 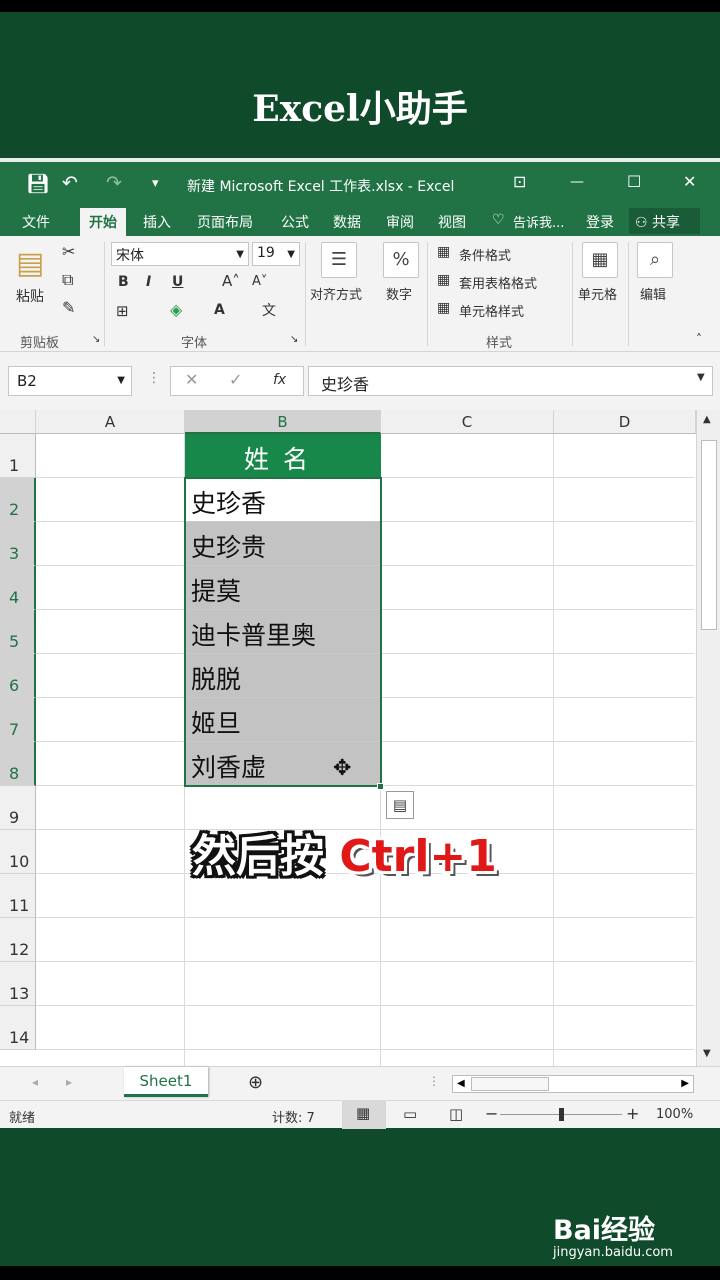 I want to click on row-header: 2, so click(x=18, y=500).